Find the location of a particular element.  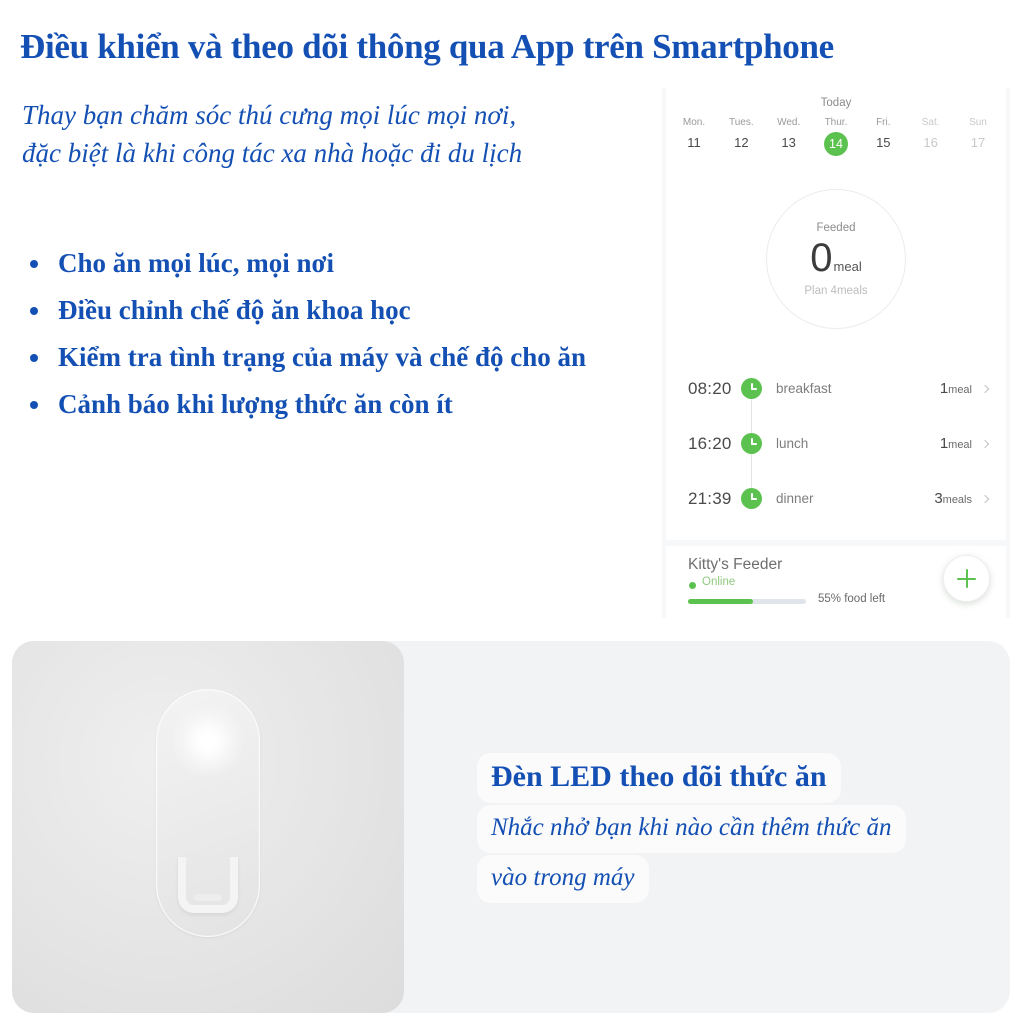

day-name: Sat. is located at coordinates (930, 122).